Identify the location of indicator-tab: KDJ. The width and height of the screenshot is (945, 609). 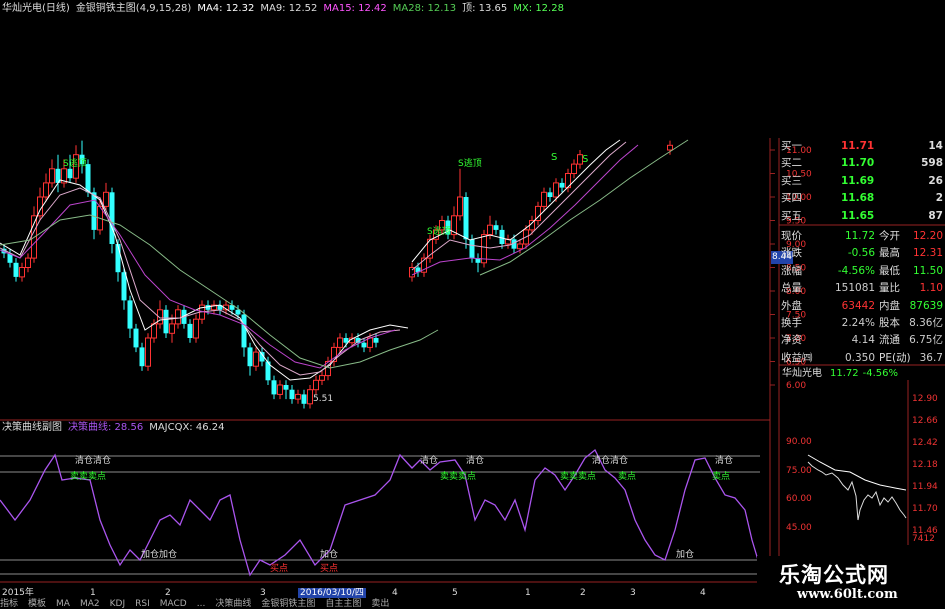
(118, 604).